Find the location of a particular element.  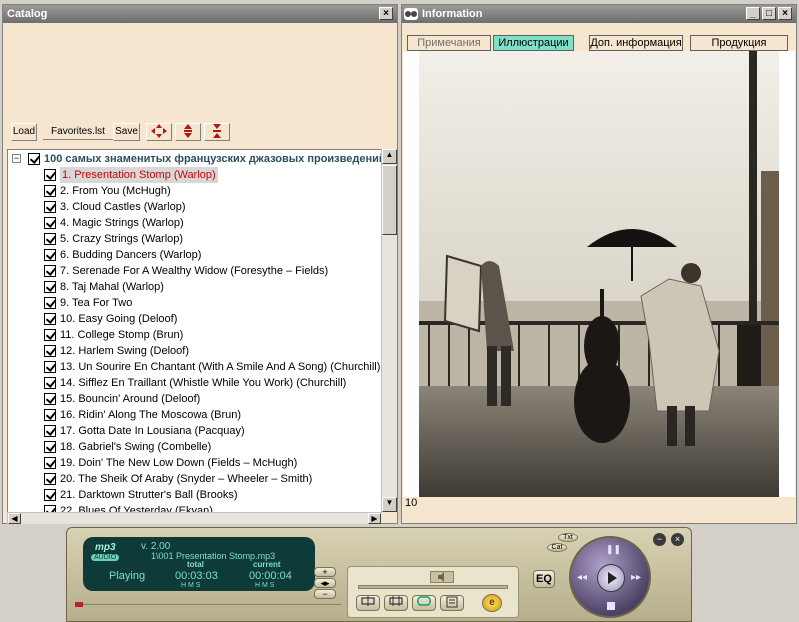

track-row: 3. Cloud Castles (Warlop) is located at coordinates (195, 207).